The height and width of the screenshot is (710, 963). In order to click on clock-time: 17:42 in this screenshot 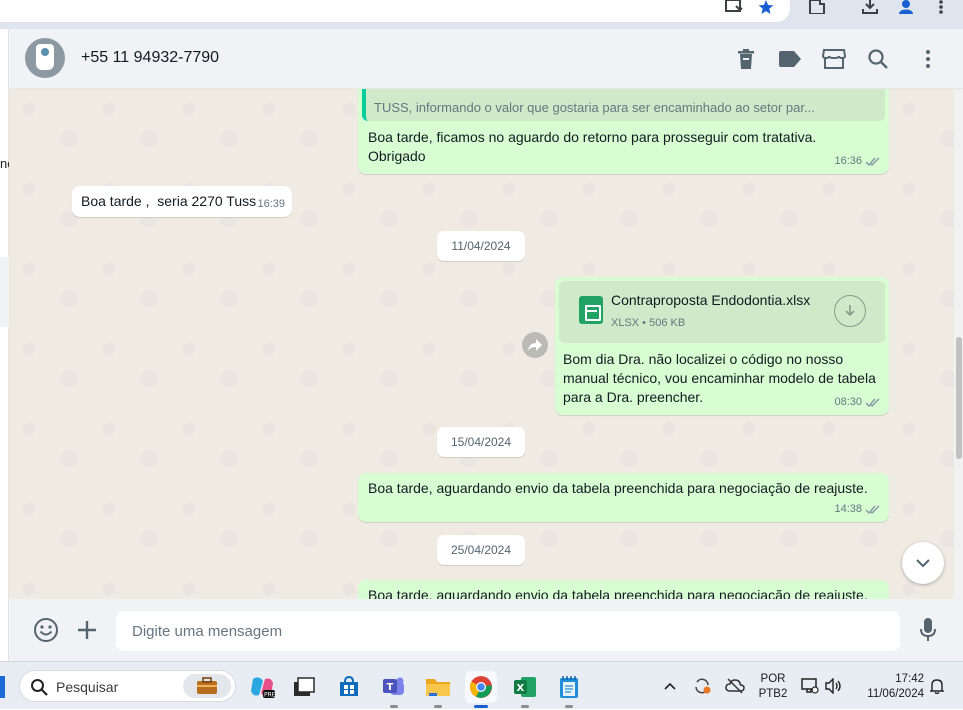, I will do `click(909, 679)`.